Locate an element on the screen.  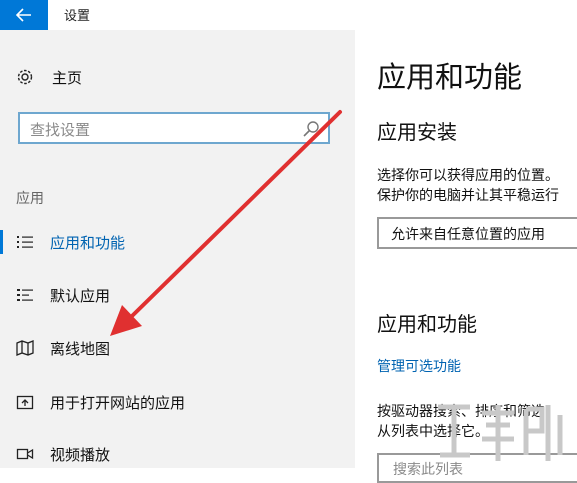
gear-icon is located at coordinates (25, 77).